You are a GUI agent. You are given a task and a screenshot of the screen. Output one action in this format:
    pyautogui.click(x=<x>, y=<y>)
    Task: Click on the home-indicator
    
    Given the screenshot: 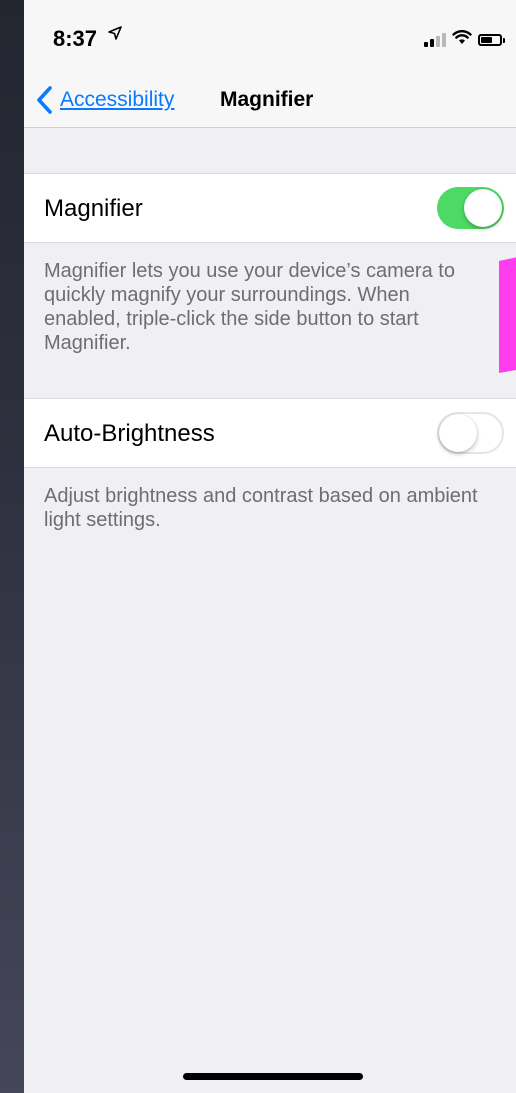 What is the action you would take?
    pyautogui.click(x=273, y=1076)
    